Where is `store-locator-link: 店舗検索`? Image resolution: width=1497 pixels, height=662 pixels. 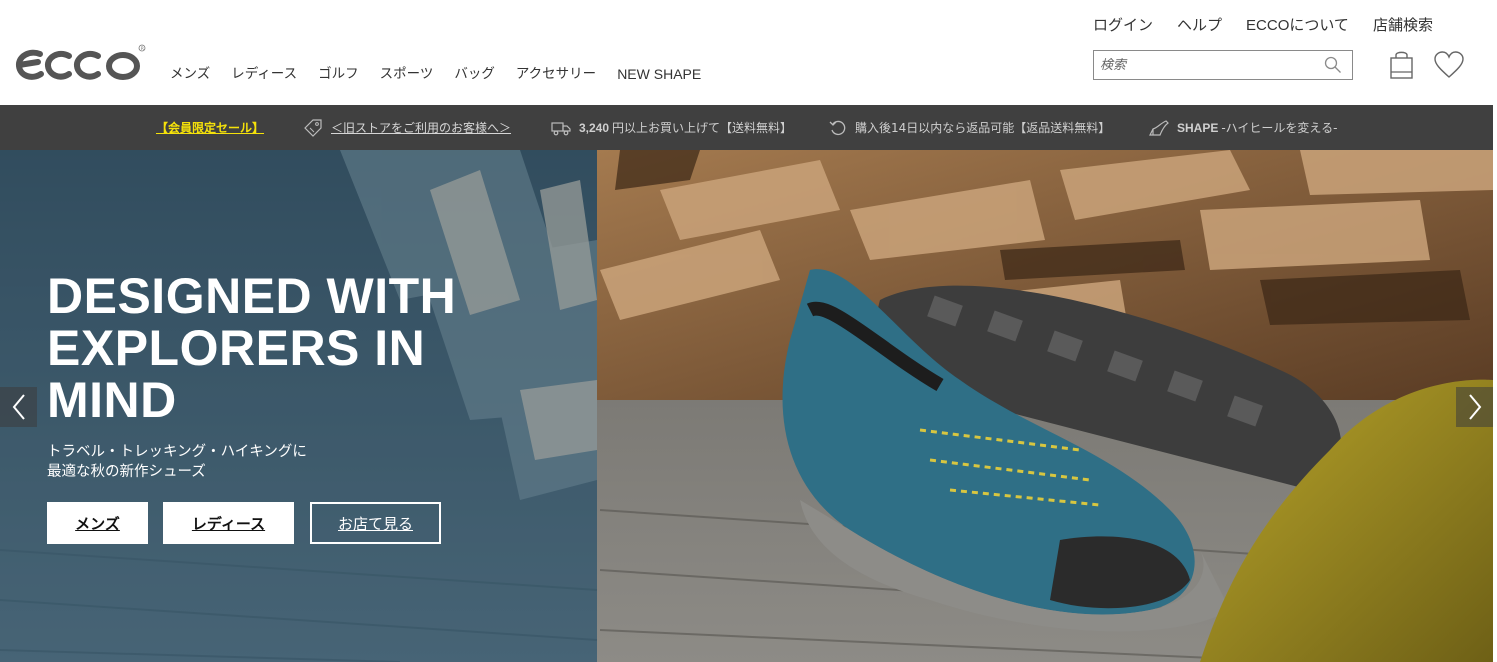 store-locator-link: 店舗検索 is located at coordinates (1403, 25).